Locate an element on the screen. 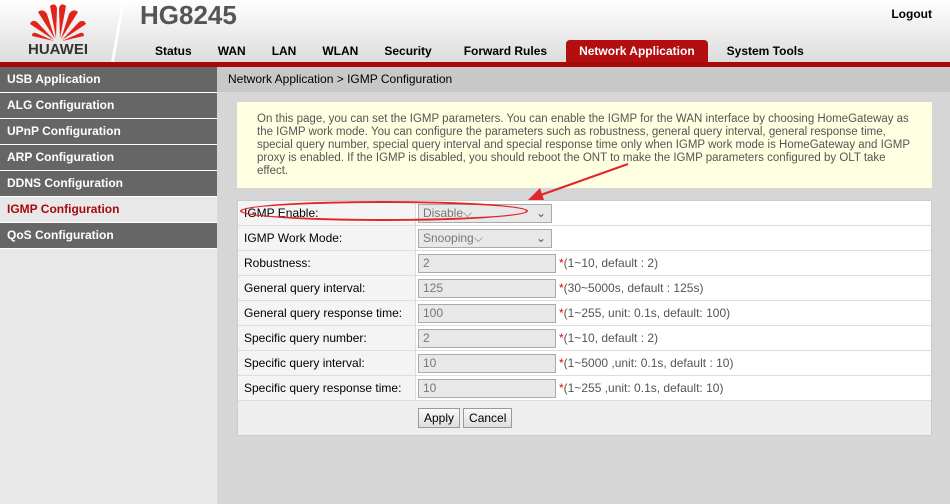  huawei-logo: HUAWEI is located at coordinates (58, 31).